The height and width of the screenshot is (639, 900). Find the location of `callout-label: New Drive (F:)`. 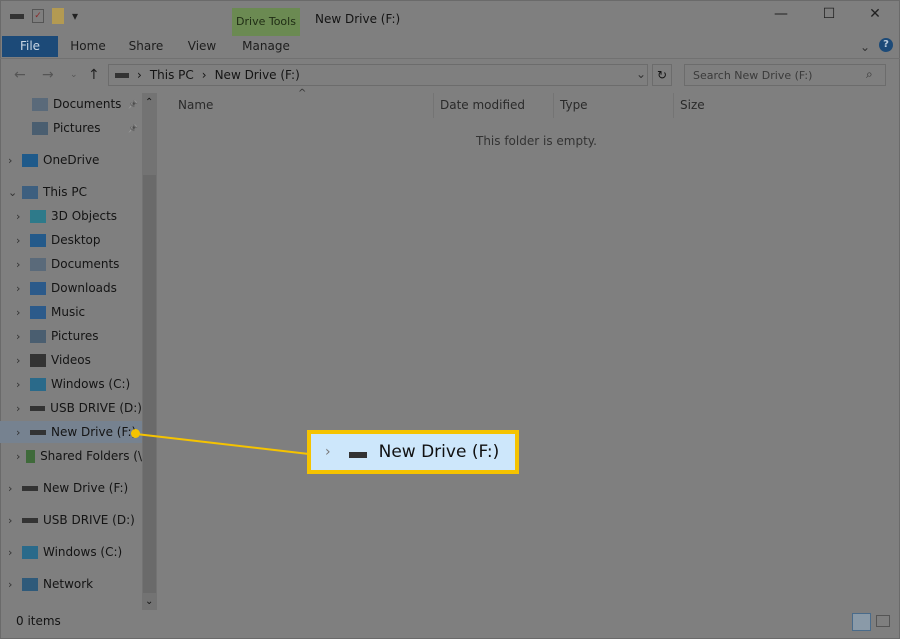

callout-label: New Drive (F:) is located at coordinates (439, 452).